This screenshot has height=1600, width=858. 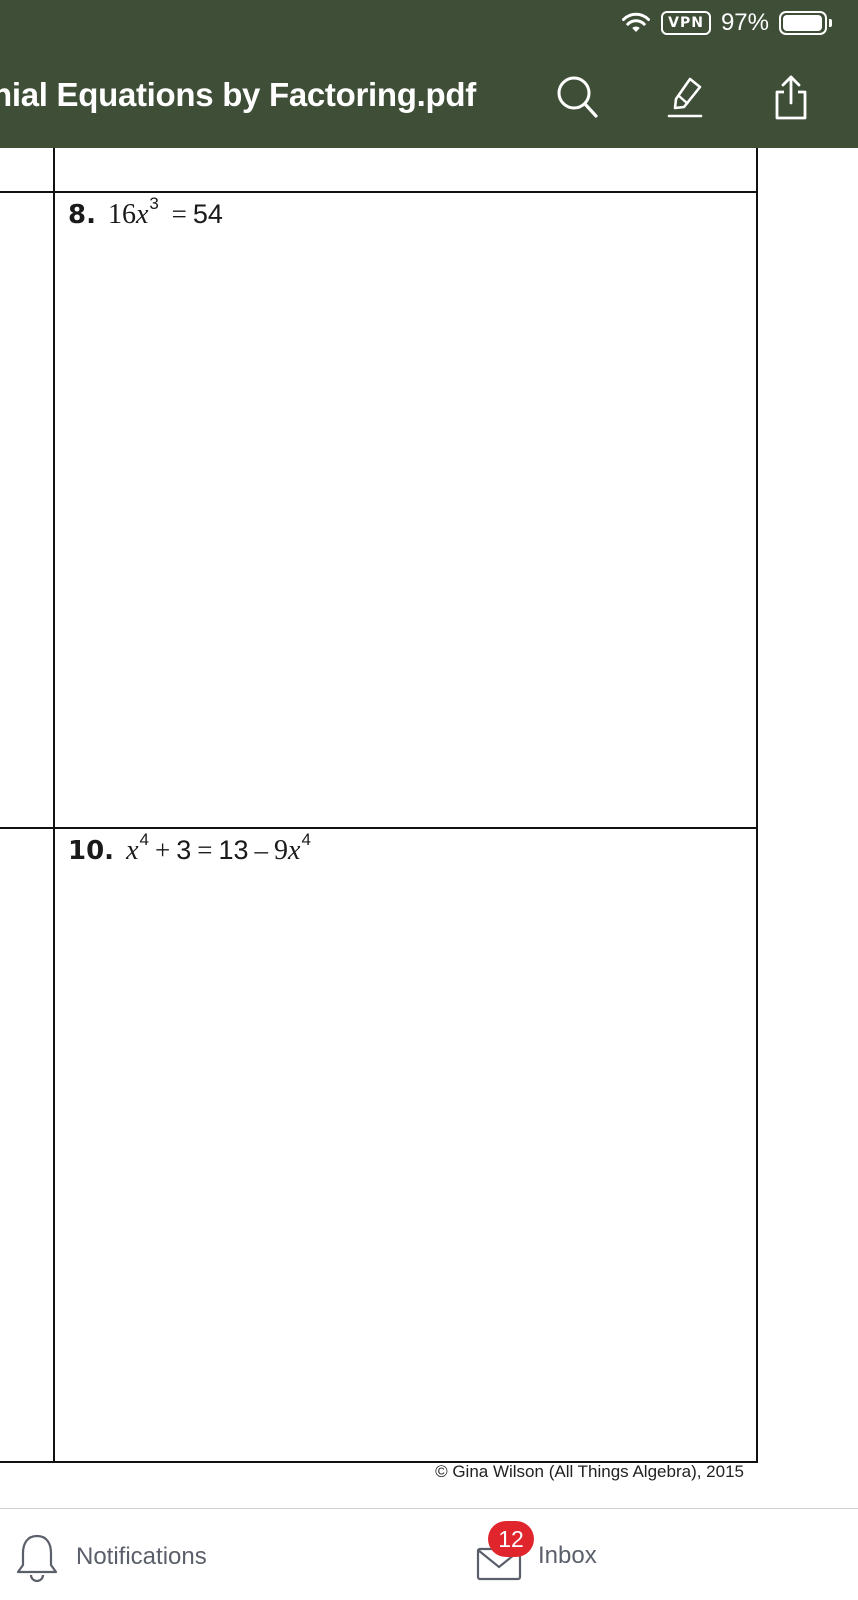 What do you see at coordinates (636, 22) in the screenshot?
I see `wifi-icon` at bounding box center [636, 22].